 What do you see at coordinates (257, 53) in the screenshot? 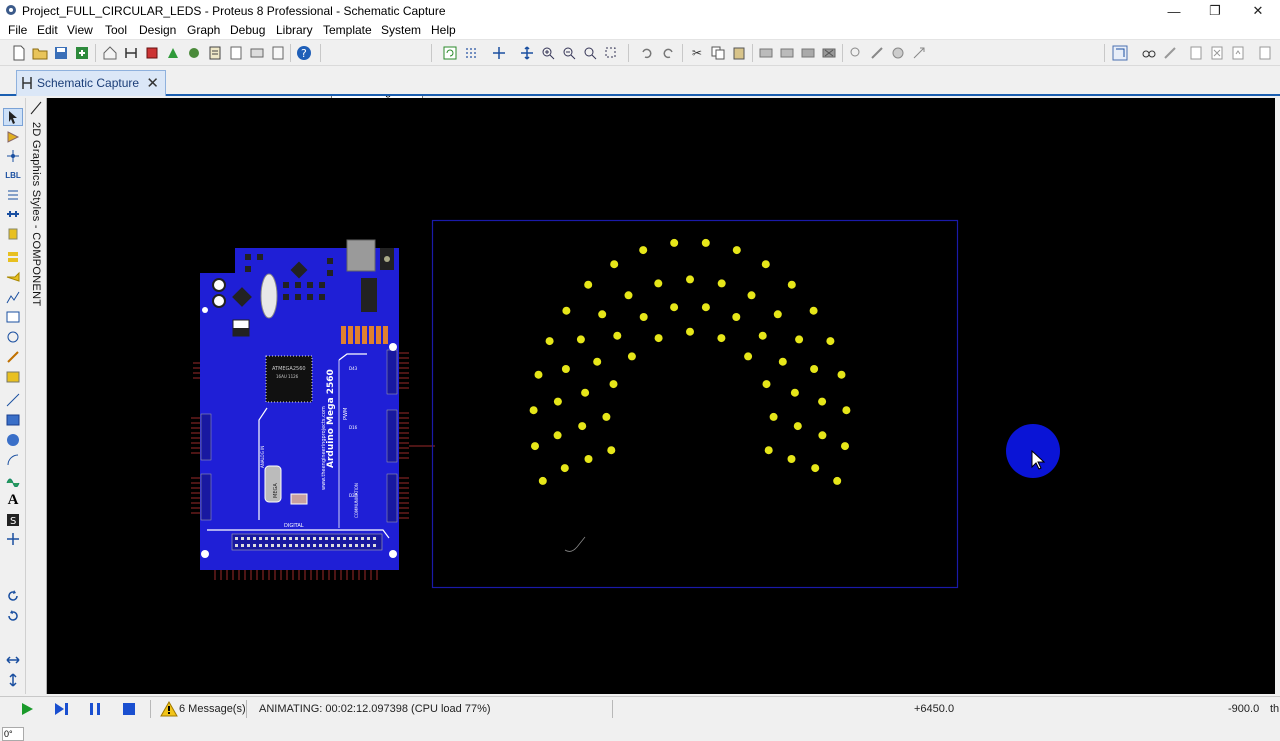
I see `design-explorer-icon` at bounding box center [257, 53].